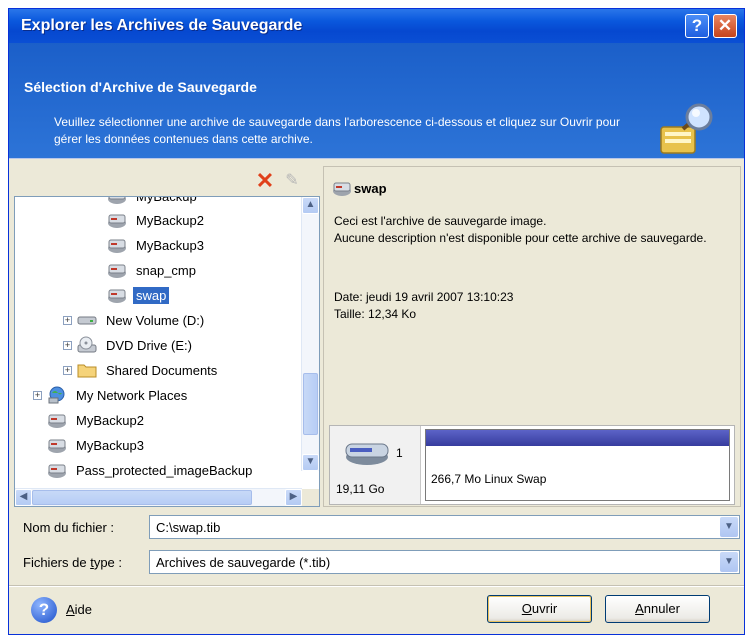 The height and width of the screenshot is (640, 751). Describe the element at coordinates (142, 497) in the screenshot. I see `horizontal-scroll-thumb` at that location.